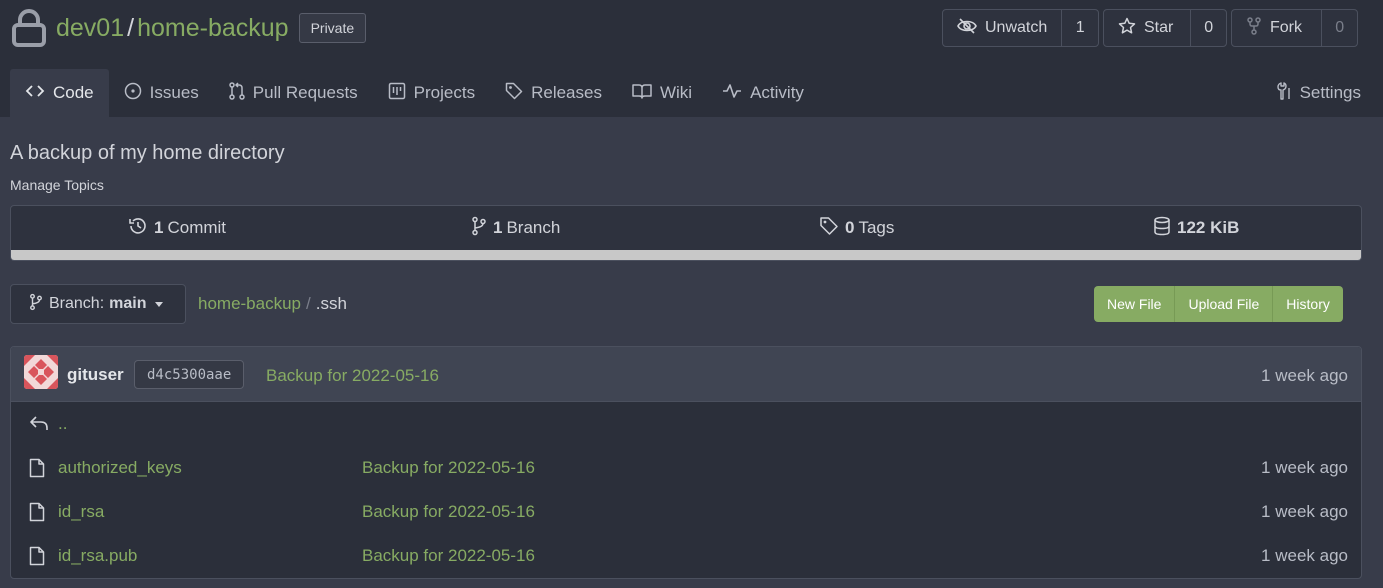 The height and width of the screenshot is (588, 1383). Describe the element at coordinates (137, 93) in the screenshot. I see `issue-icon` at that location.